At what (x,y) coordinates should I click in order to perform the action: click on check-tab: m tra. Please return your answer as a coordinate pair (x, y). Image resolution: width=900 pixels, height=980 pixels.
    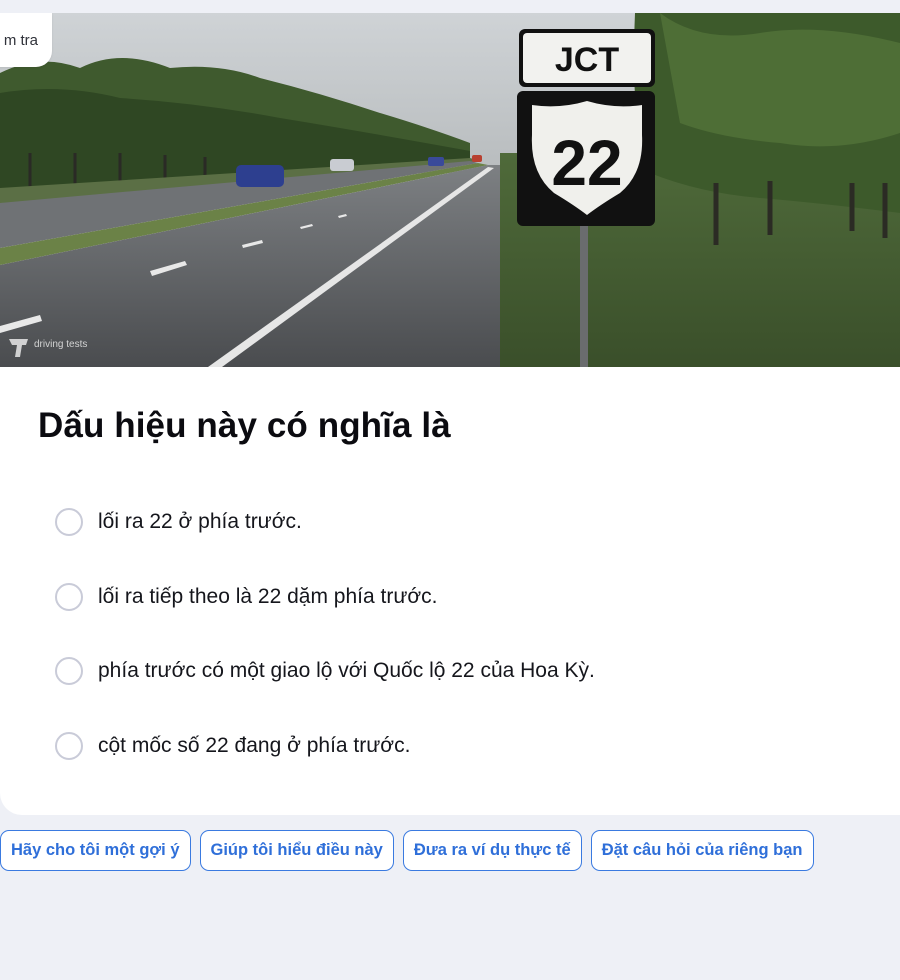
    Looking at the image, I should click on (26, 40).